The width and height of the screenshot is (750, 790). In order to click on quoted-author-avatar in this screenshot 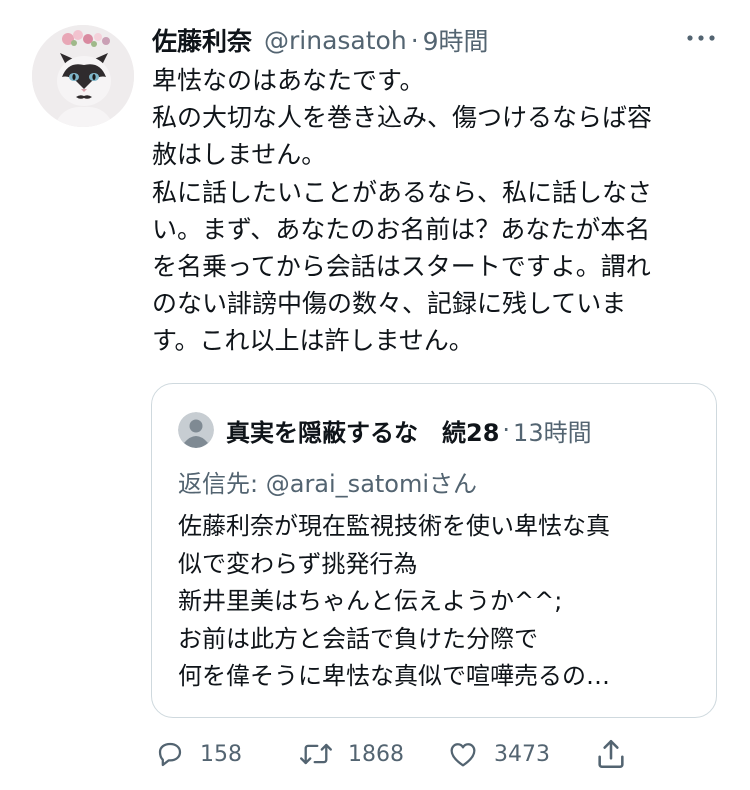, I will do `click(196, 430)`.